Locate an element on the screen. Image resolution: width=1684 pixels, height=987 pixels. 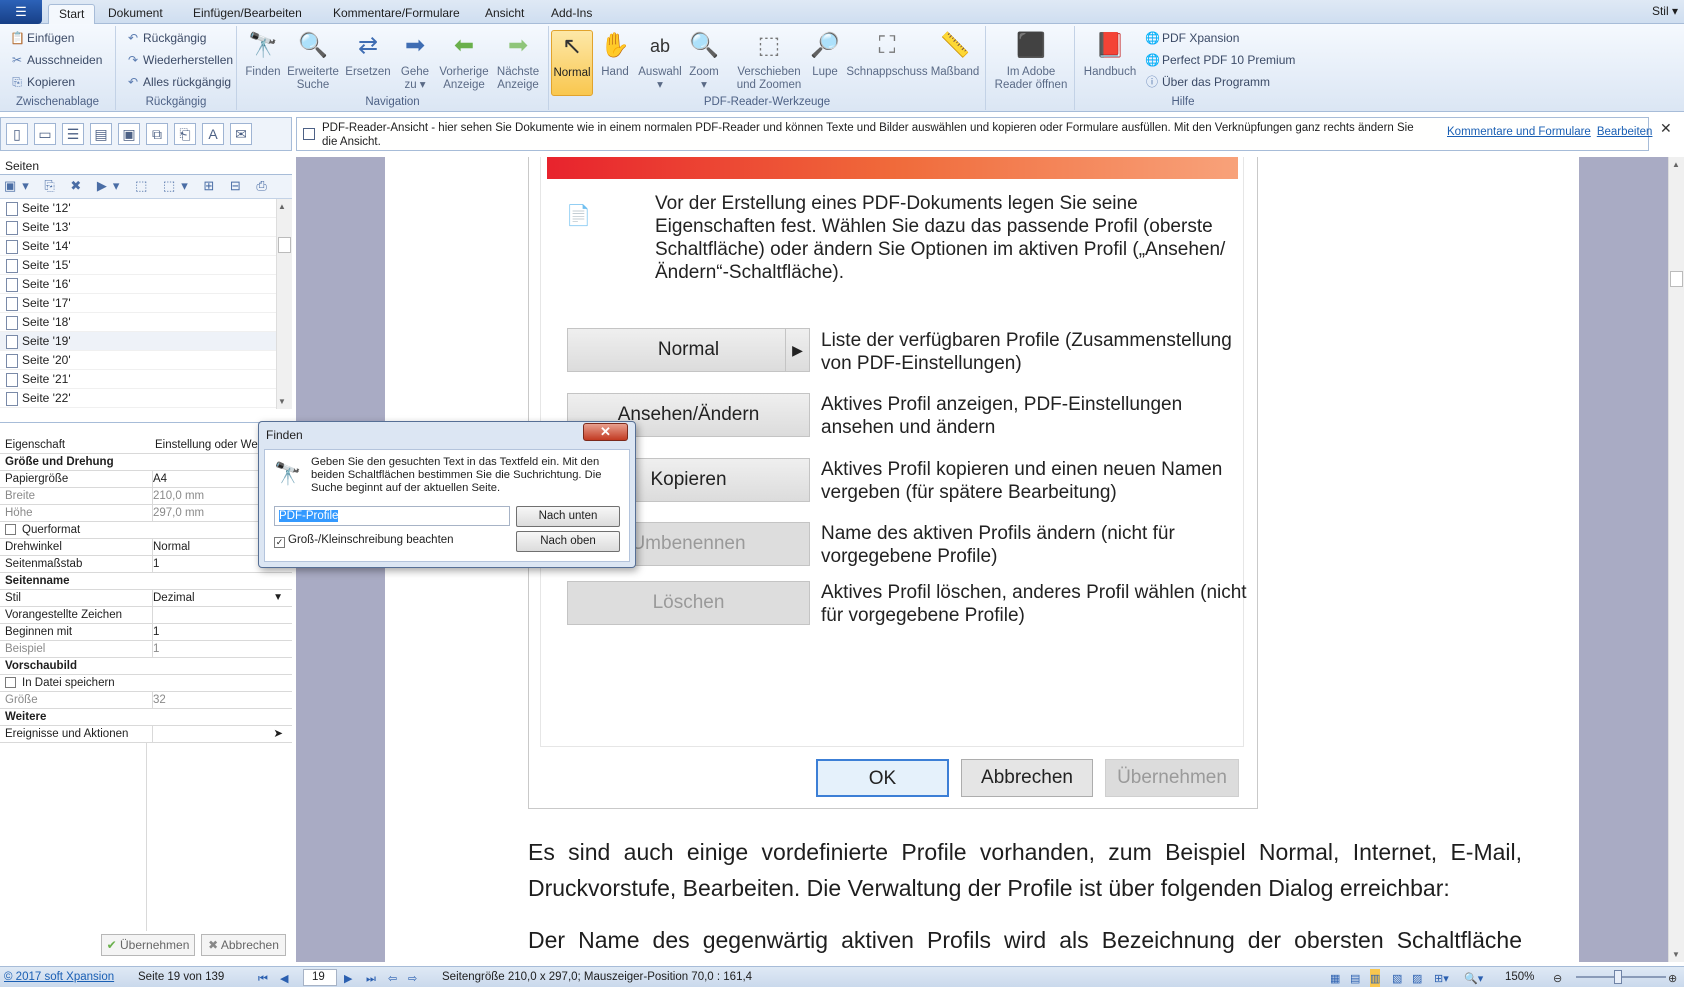
paste-button: 📋 Einfügen is located at coordinates (42, 38).